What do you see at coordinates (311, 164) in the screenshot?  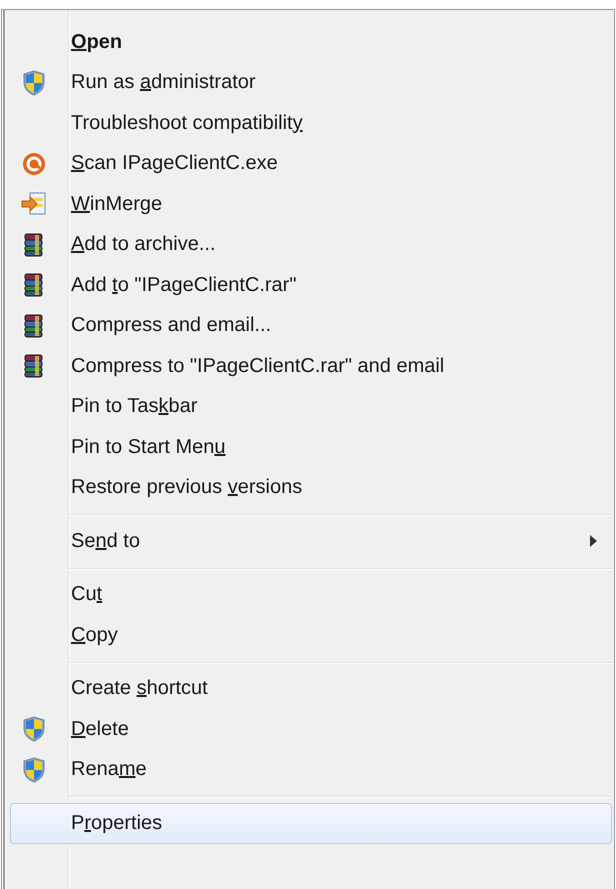 I see `menu-item: Scan IPageClientC.exe` at bounding box center [311, 164].